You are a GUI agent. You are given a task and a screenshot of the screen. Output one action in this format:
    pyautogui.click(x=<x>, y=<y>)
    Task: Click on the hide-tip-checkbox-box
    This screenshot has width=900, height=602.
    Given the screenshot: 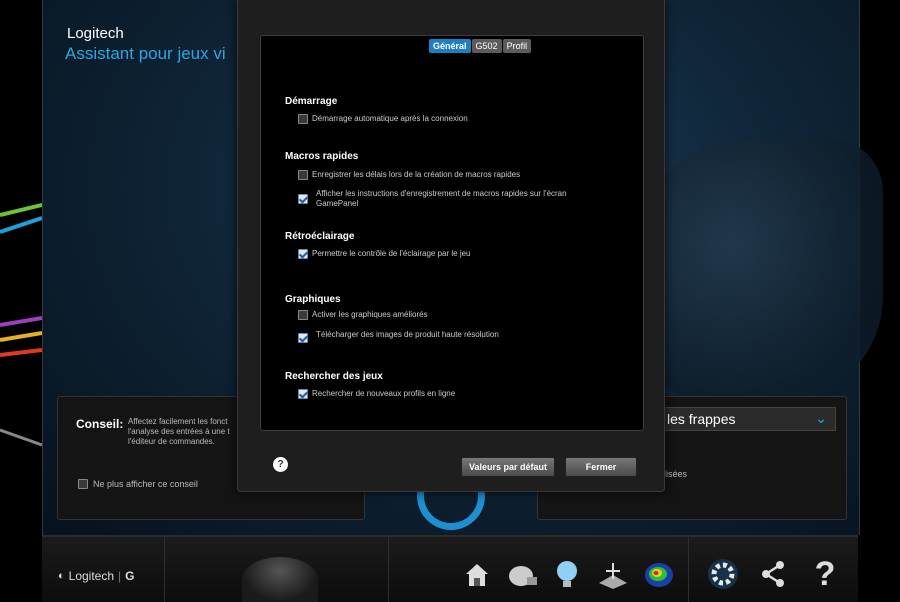 What is the action you would take?
    pyautogui.click(x=83, y=484)
    